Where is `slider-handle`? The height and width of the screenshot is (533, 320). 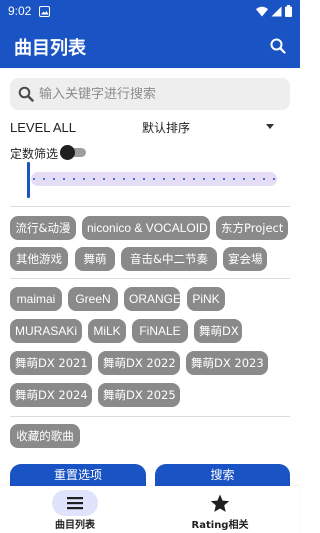 slider-handle is located at coordinates (28, 180).